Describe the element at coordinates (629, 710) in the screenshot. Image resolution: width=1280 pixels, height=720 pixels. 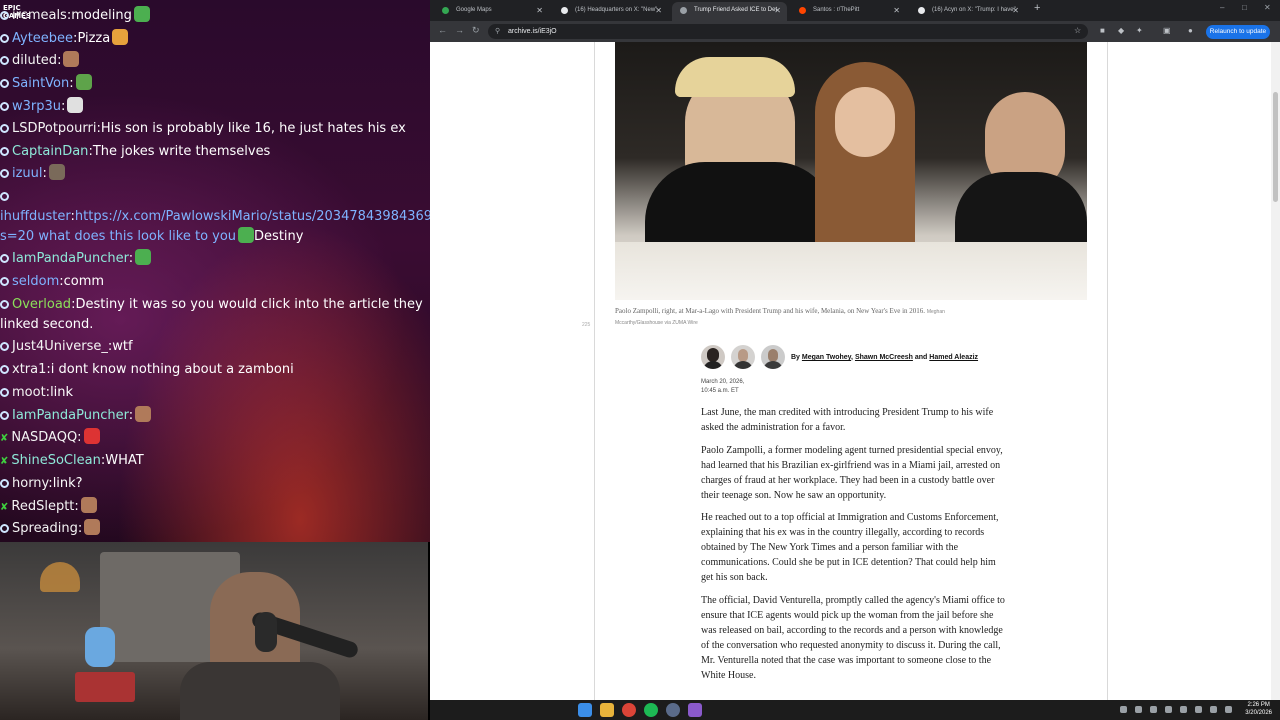
I see `chrome-icon` at that location.